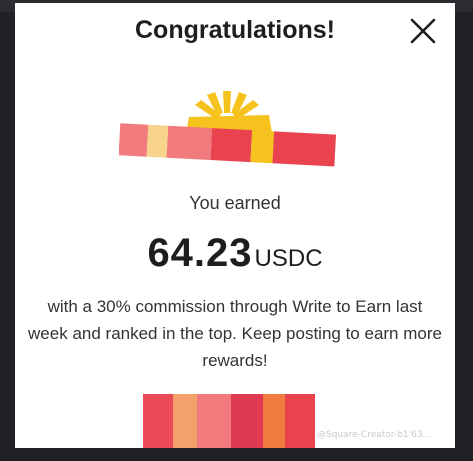  I want to click on dialog-title: Congratulations!, so click(235, 30).